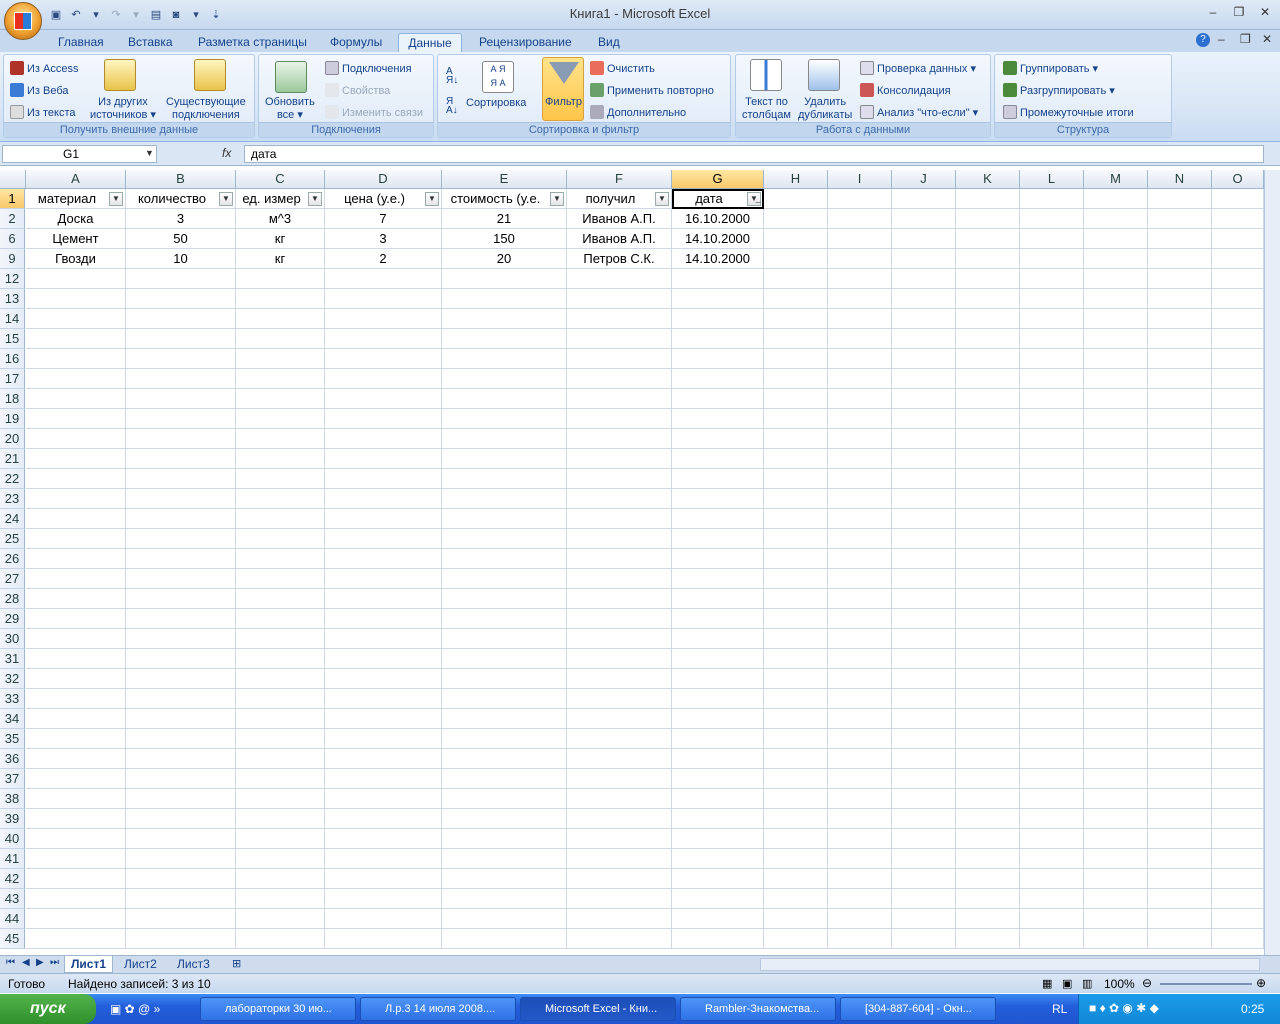 The width and height of the screenshot is (1280, 1024). I want to click on row-header: 37, so click(12, 779).